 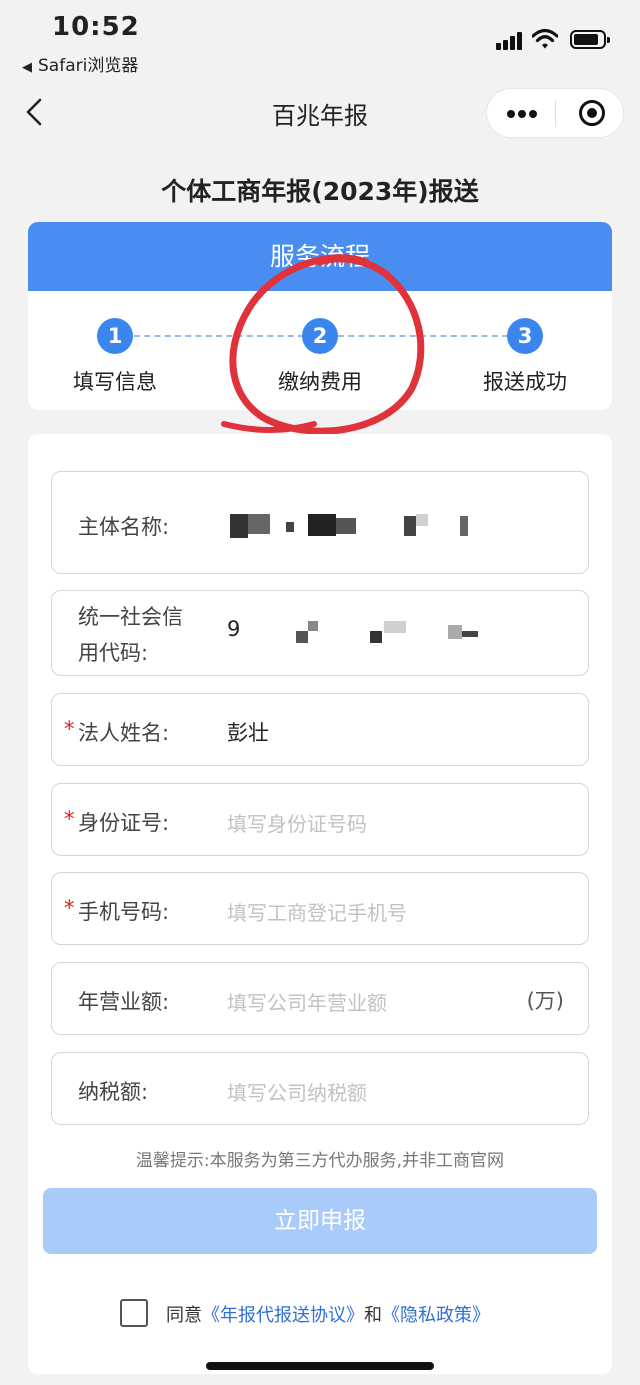 What do you see at coordinates (320, 1366) in the screenshot?
I see `home-indicator` at bounding box center [320, 1366].